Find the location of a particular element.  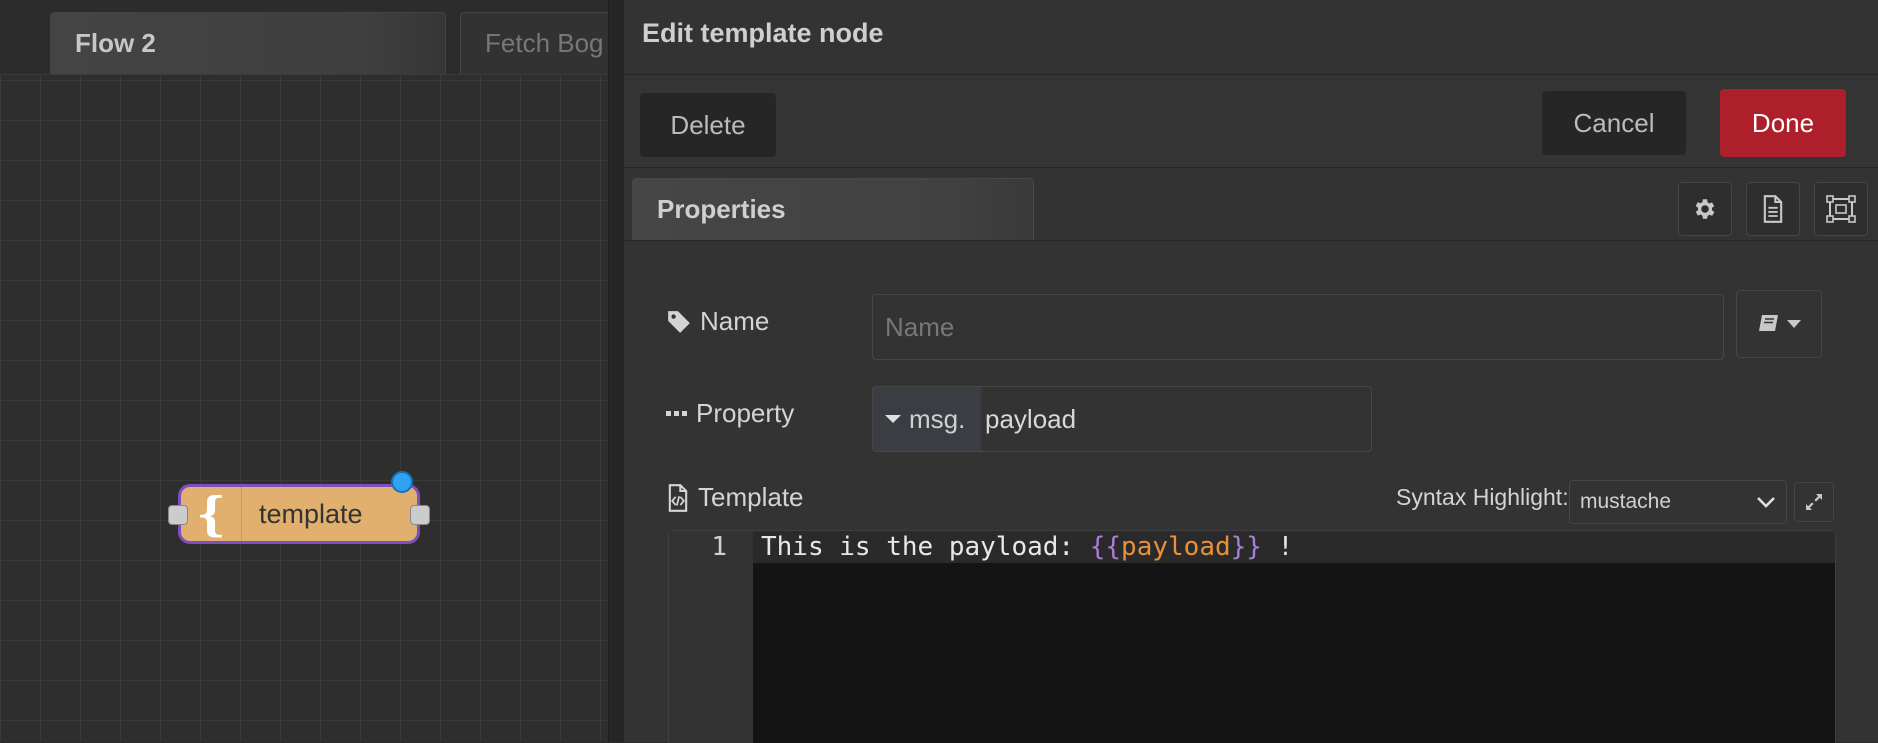

name-label: Name is located at coordinates (735, 321).